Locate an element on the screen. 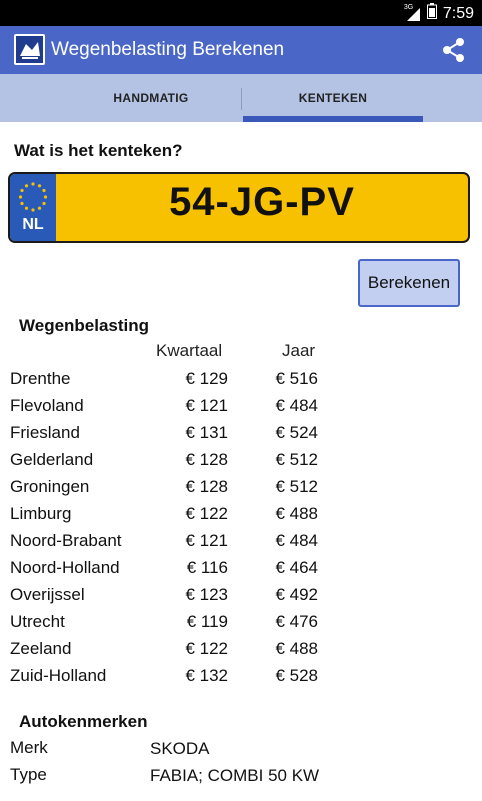 Image resolution: width=482 pixels, height=801 pixels. clock: 7:59 is located at coordinates (458, 13).